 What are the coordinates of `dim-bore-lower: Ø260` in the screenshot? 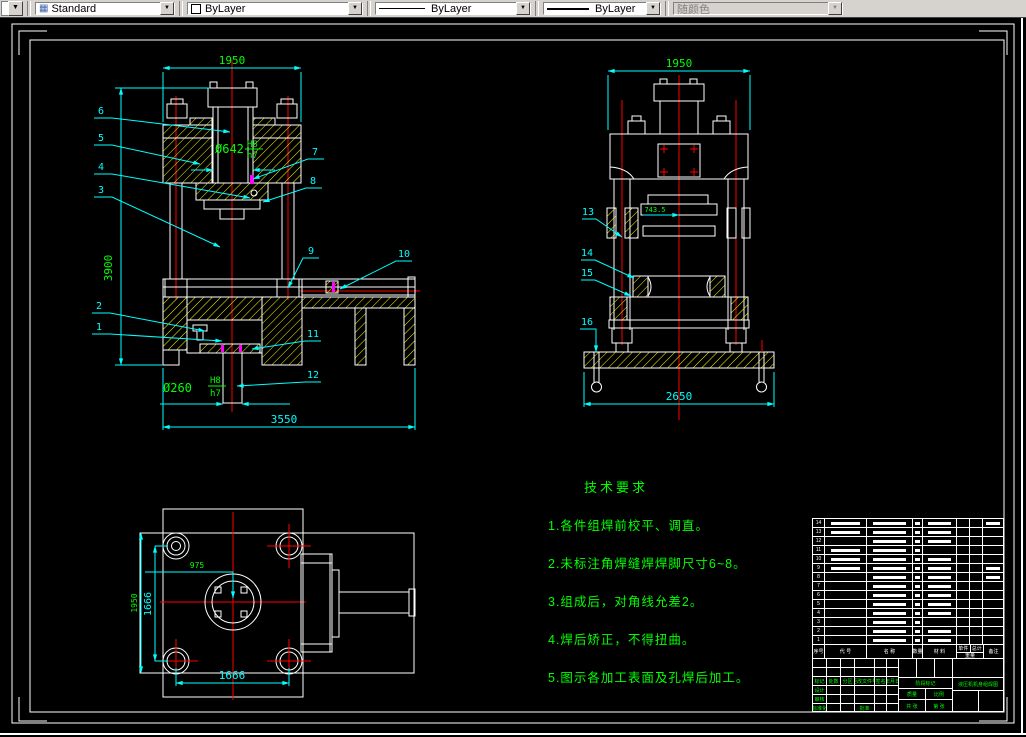 It's located at (177, 388).